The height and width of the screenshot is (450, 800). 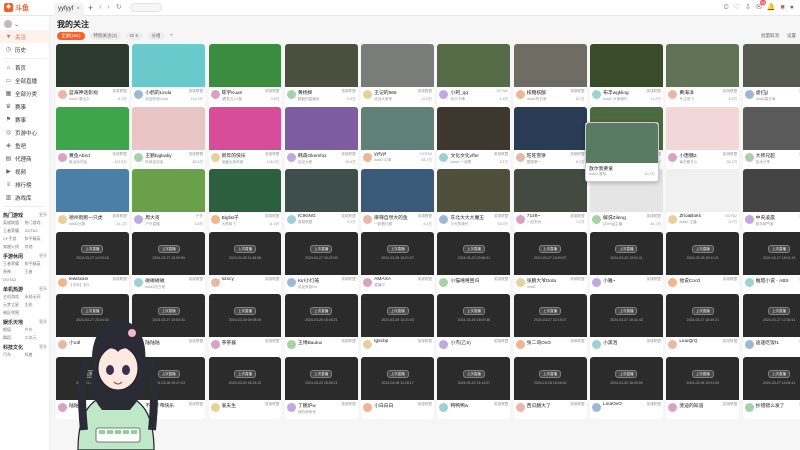 I want to click on streamer-name: 旺旺雪饼, so click(x=536, y=155).